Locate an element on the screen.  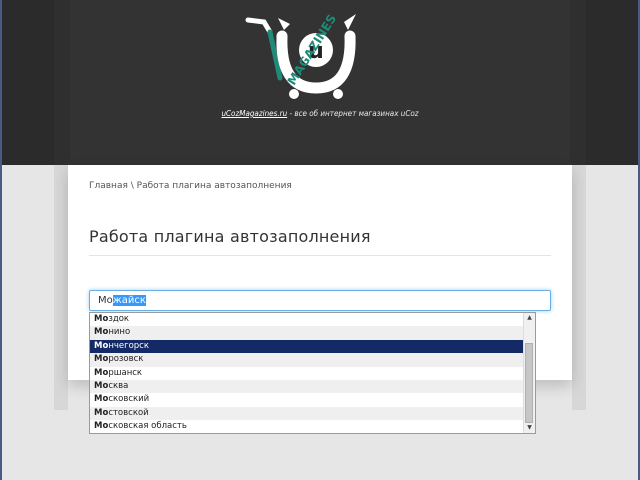
input-selected-completion: жайск is located at coordinates (129, 300).